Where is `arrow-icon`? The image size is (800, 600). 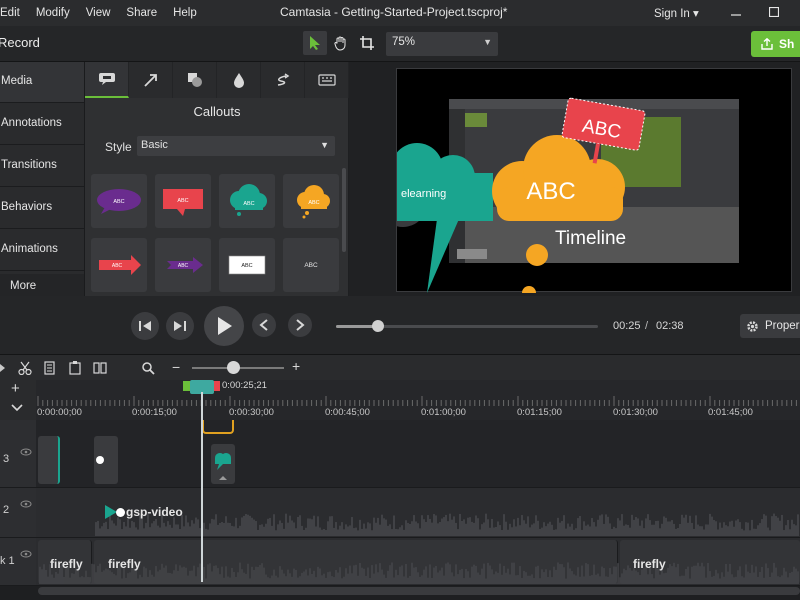
arrow-icon is located at coordinates (150, 80).